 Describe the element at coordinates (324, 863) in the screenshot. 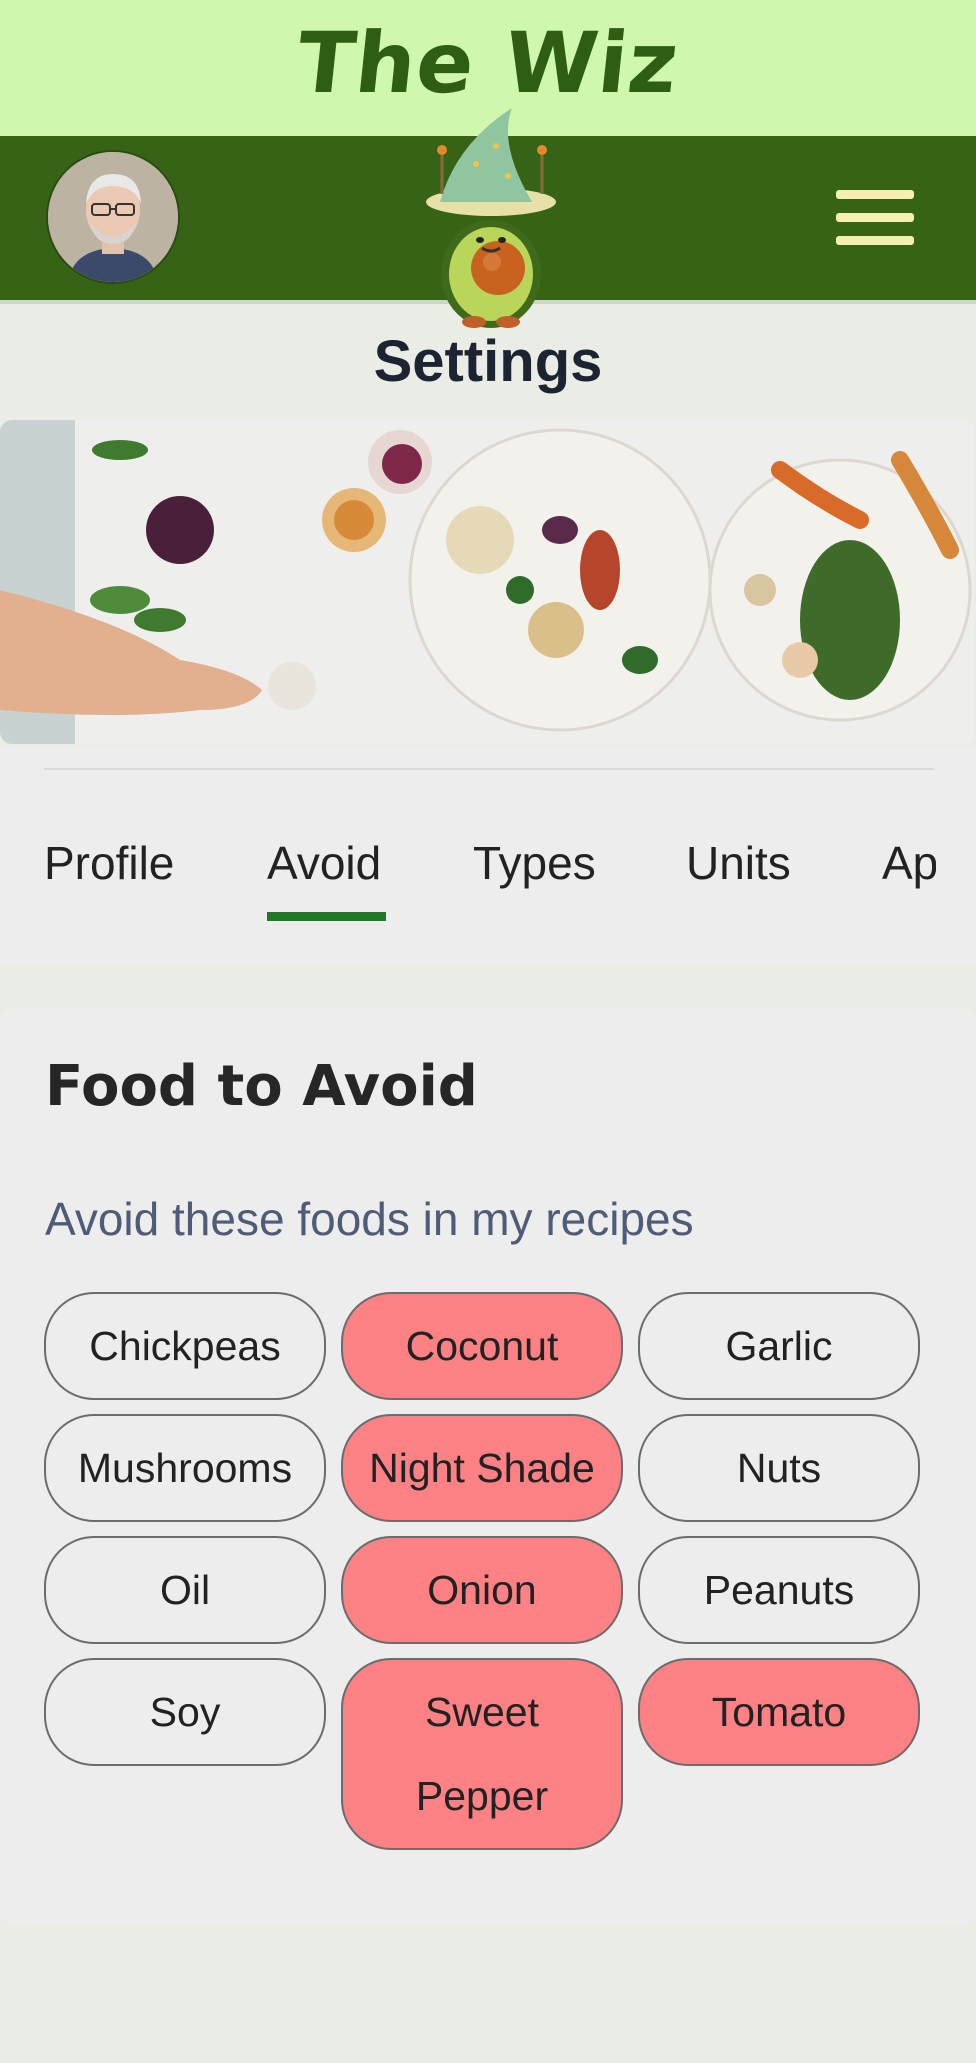

I see `tab-avoid: Avoid` at that location.